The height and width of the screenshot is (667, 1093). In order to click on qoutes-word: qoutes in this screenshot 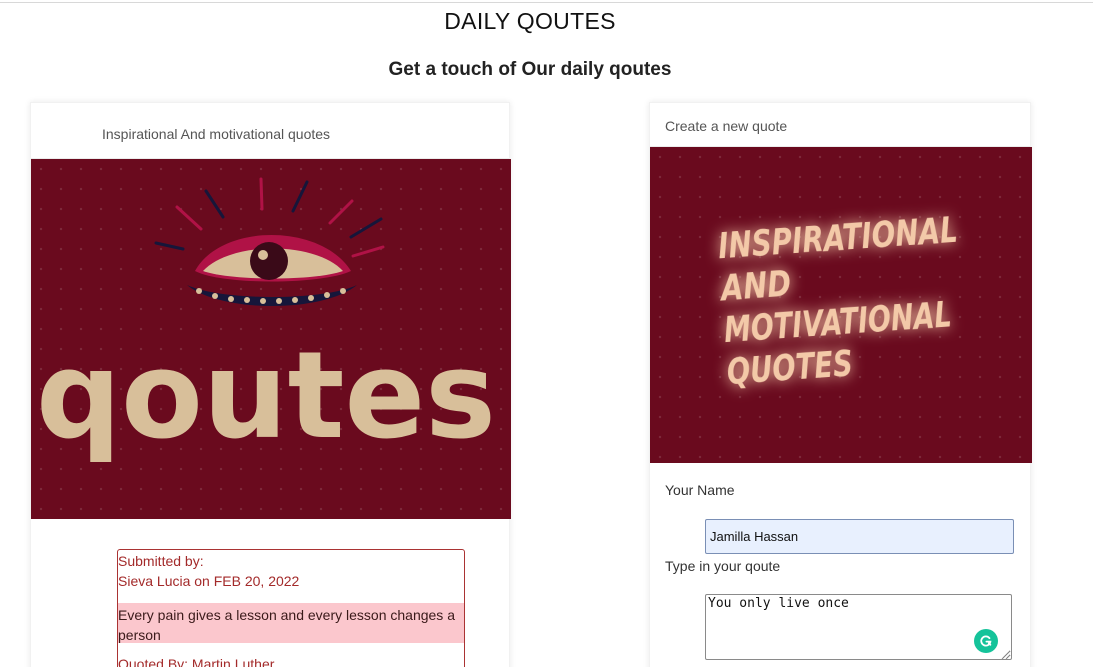, I will do `click(266, 396)`.